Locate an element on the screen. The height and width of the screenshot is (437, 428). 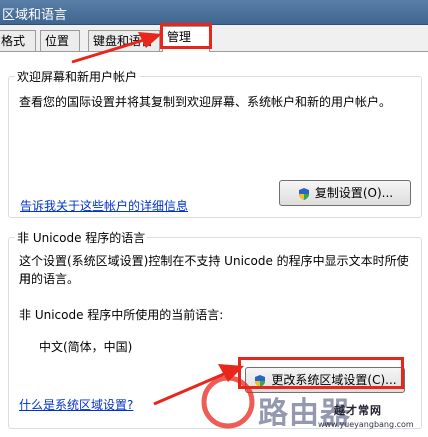
tab-formats: 格式 is located at coordinates (18, 40).